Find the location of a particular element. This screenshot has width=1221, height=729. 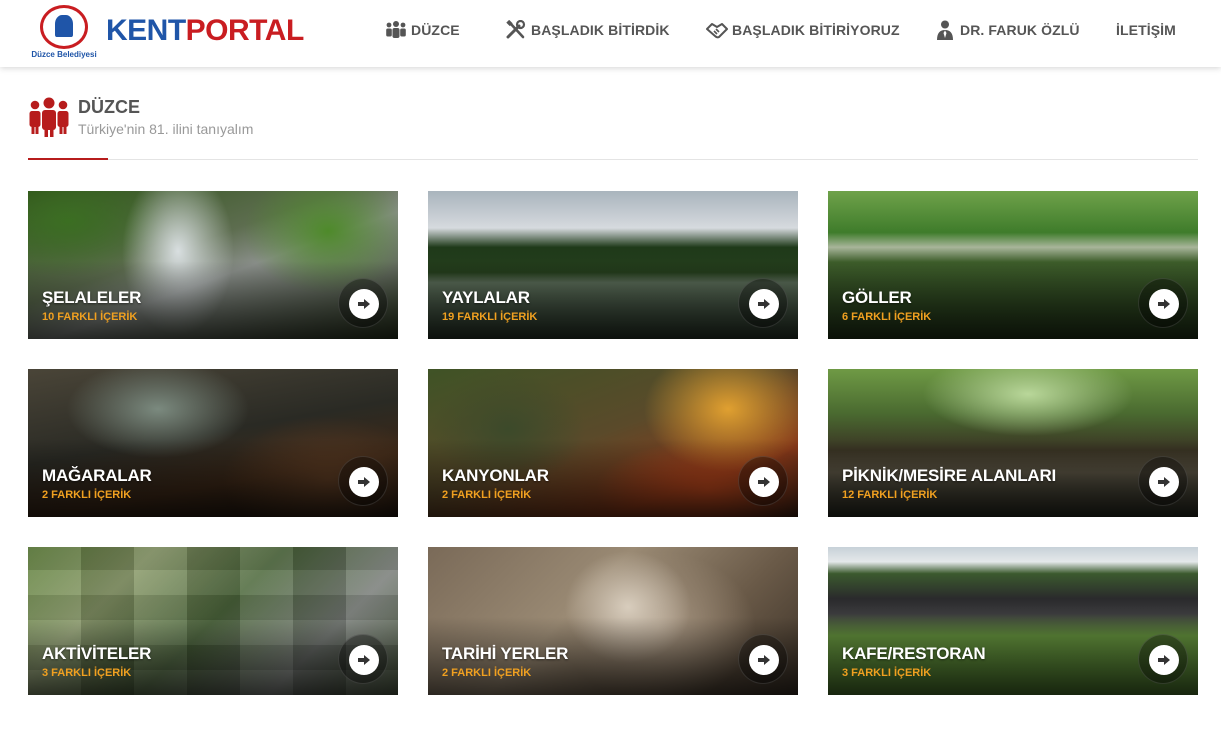

nav-item-iletisim: İLETİŞİM is located at coordinates (1146, 30).